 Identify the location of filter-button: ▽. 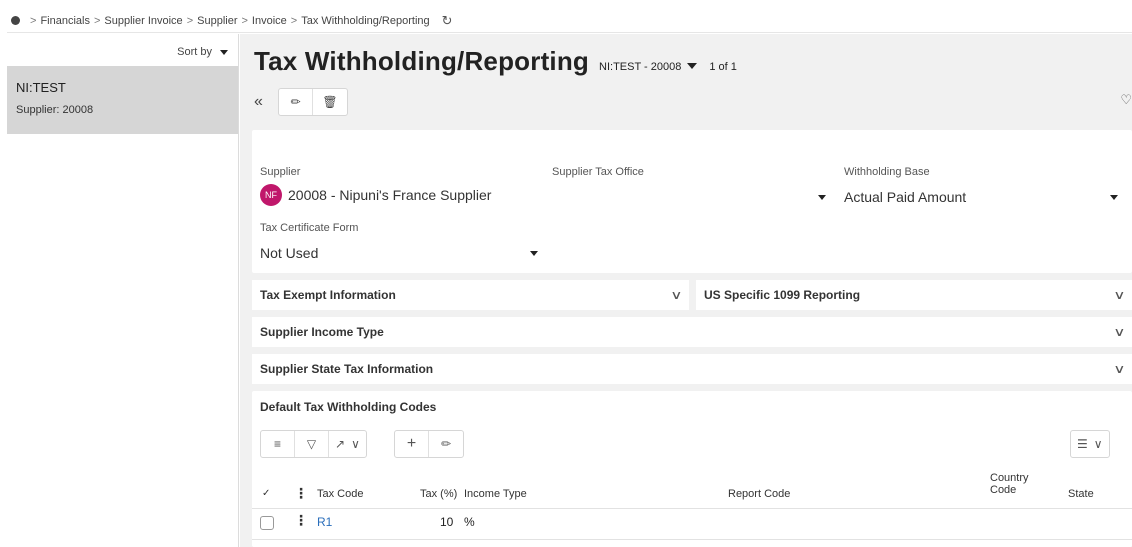
(312, 444).